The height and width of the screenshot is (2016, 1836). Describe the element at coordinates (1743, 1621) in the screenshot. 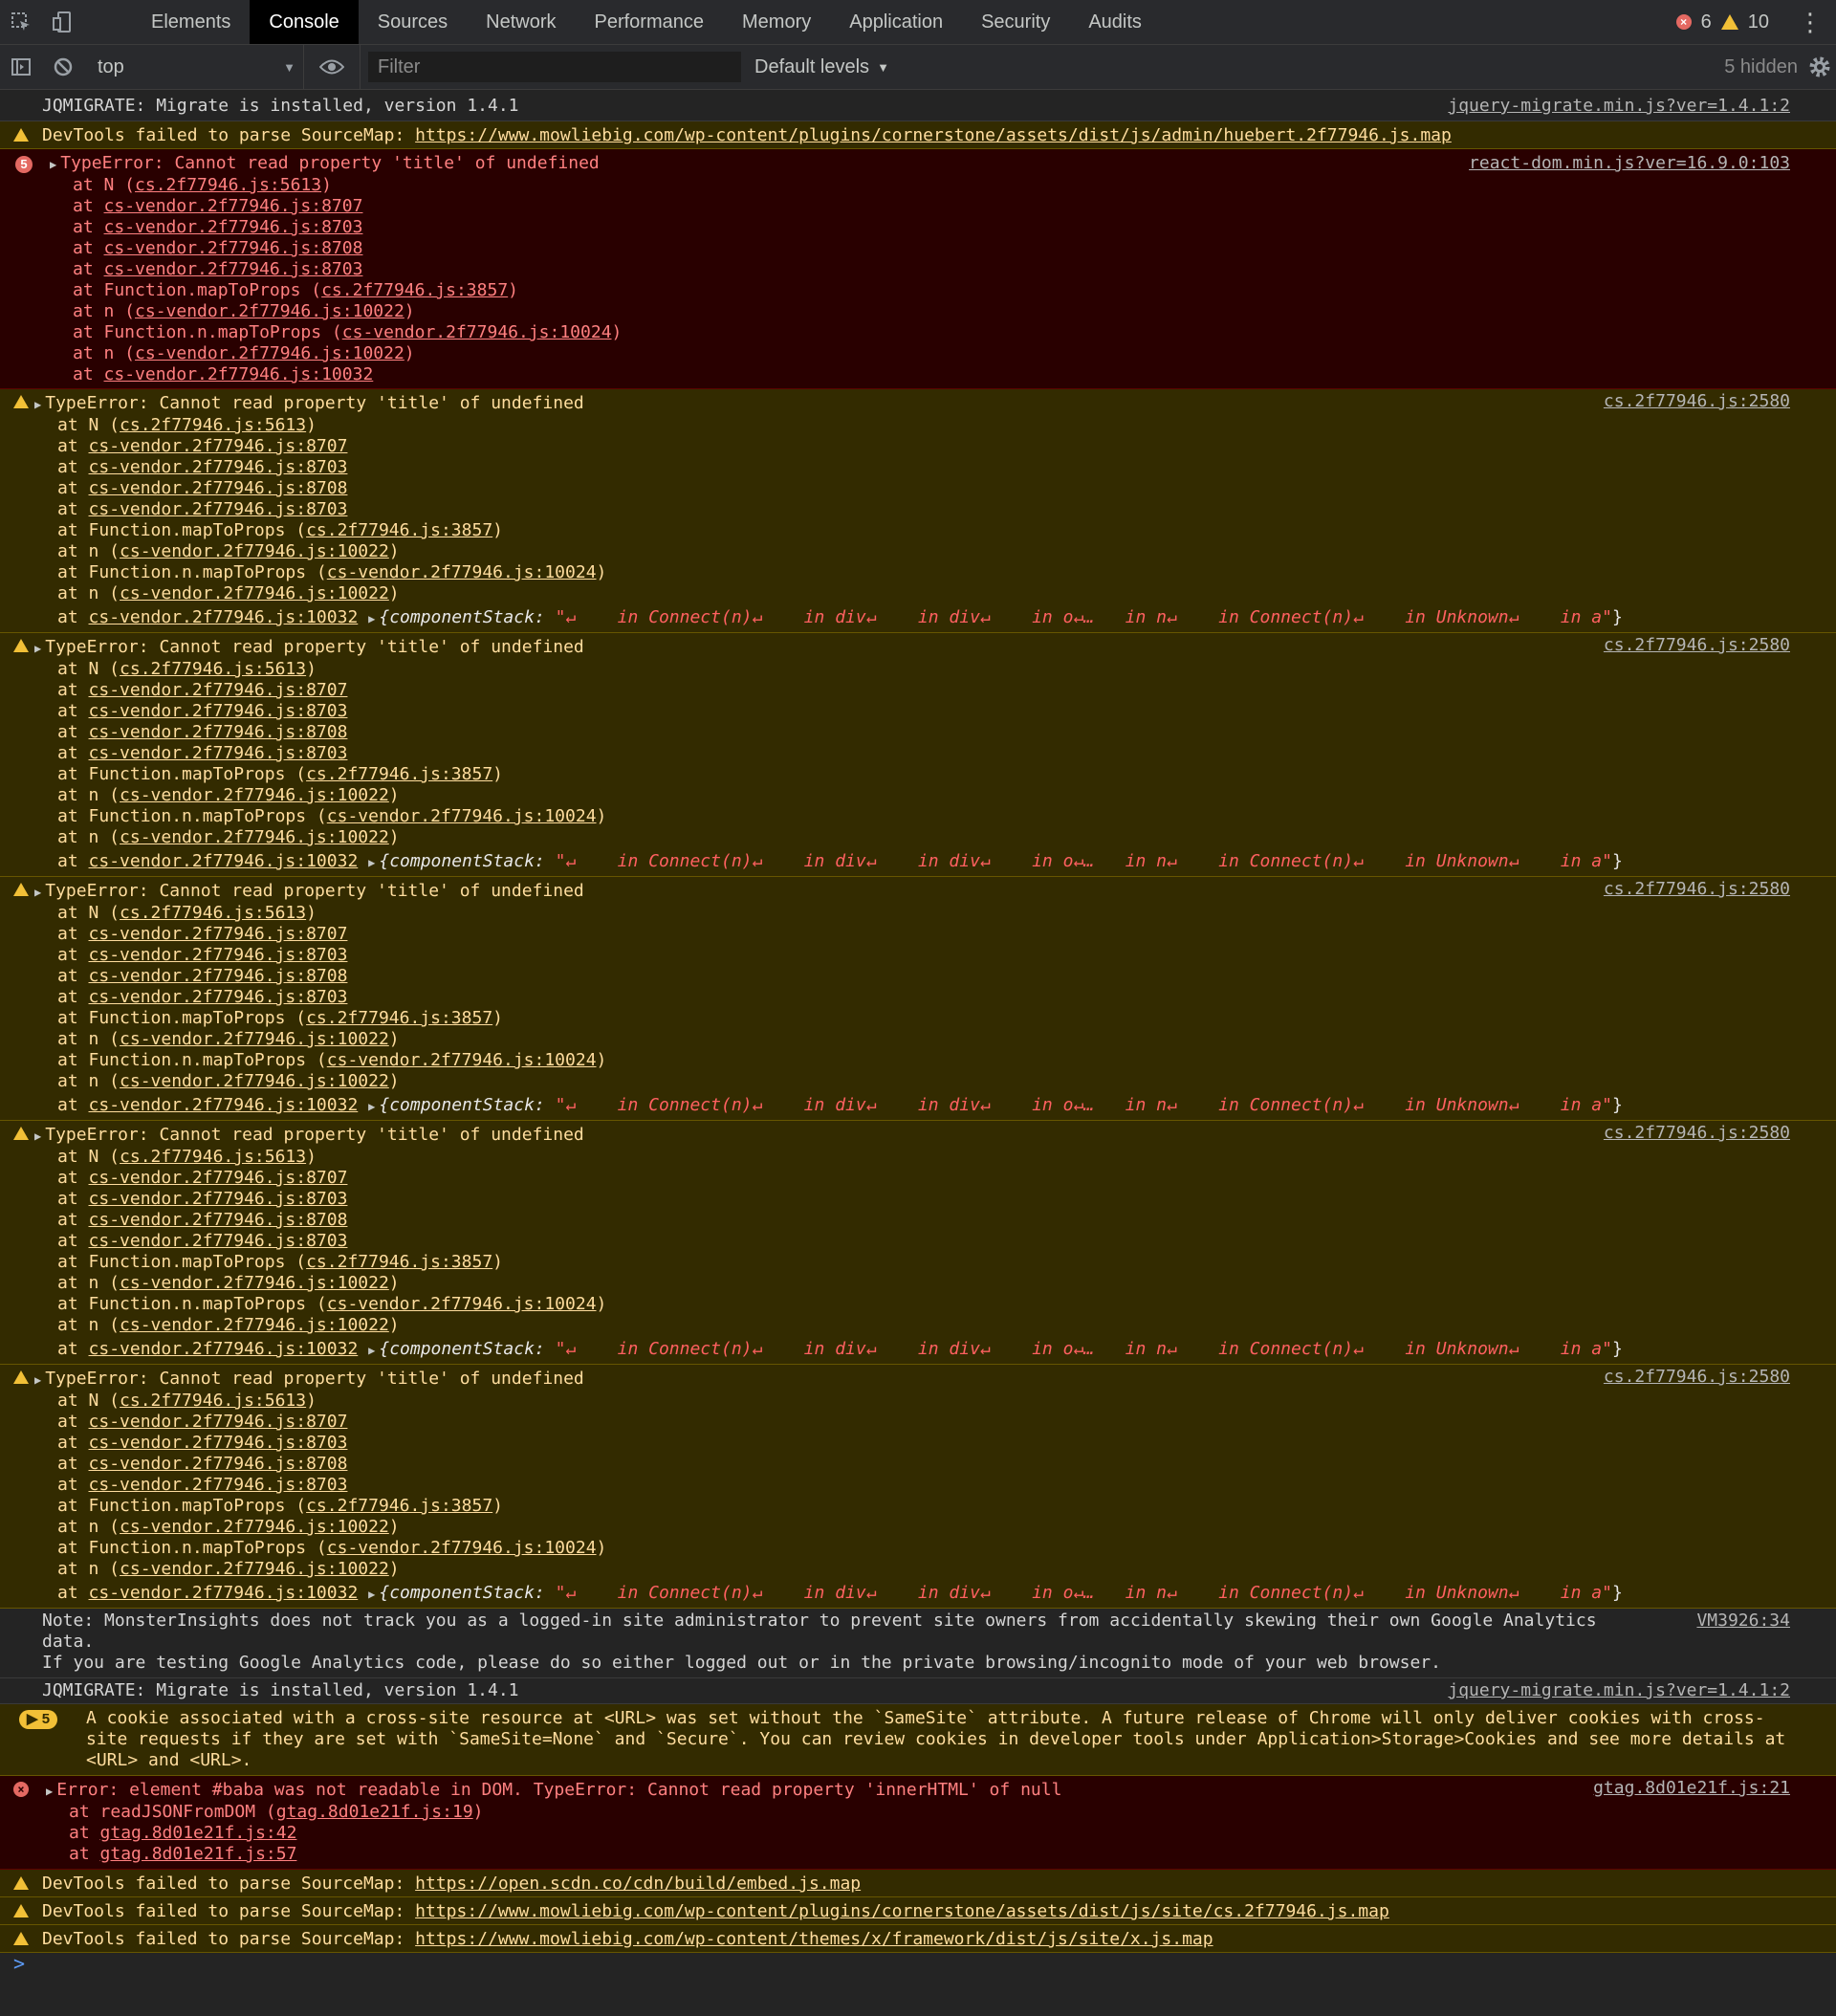

I see `message-source-link: VM3926:34` at that location.